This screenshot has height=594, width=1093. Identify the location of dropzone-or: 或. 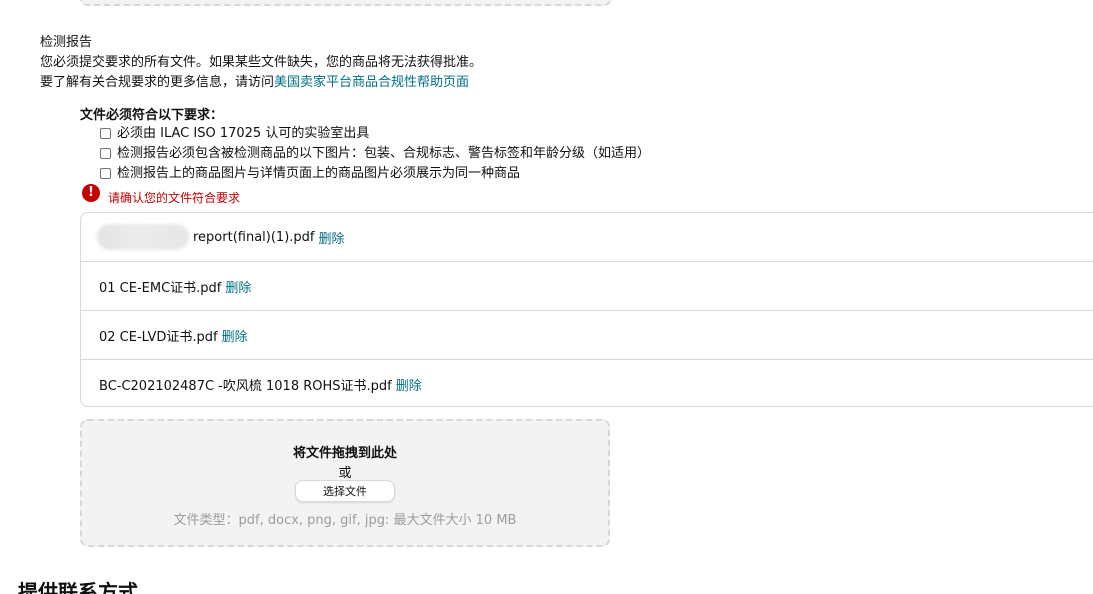
(345, 473).